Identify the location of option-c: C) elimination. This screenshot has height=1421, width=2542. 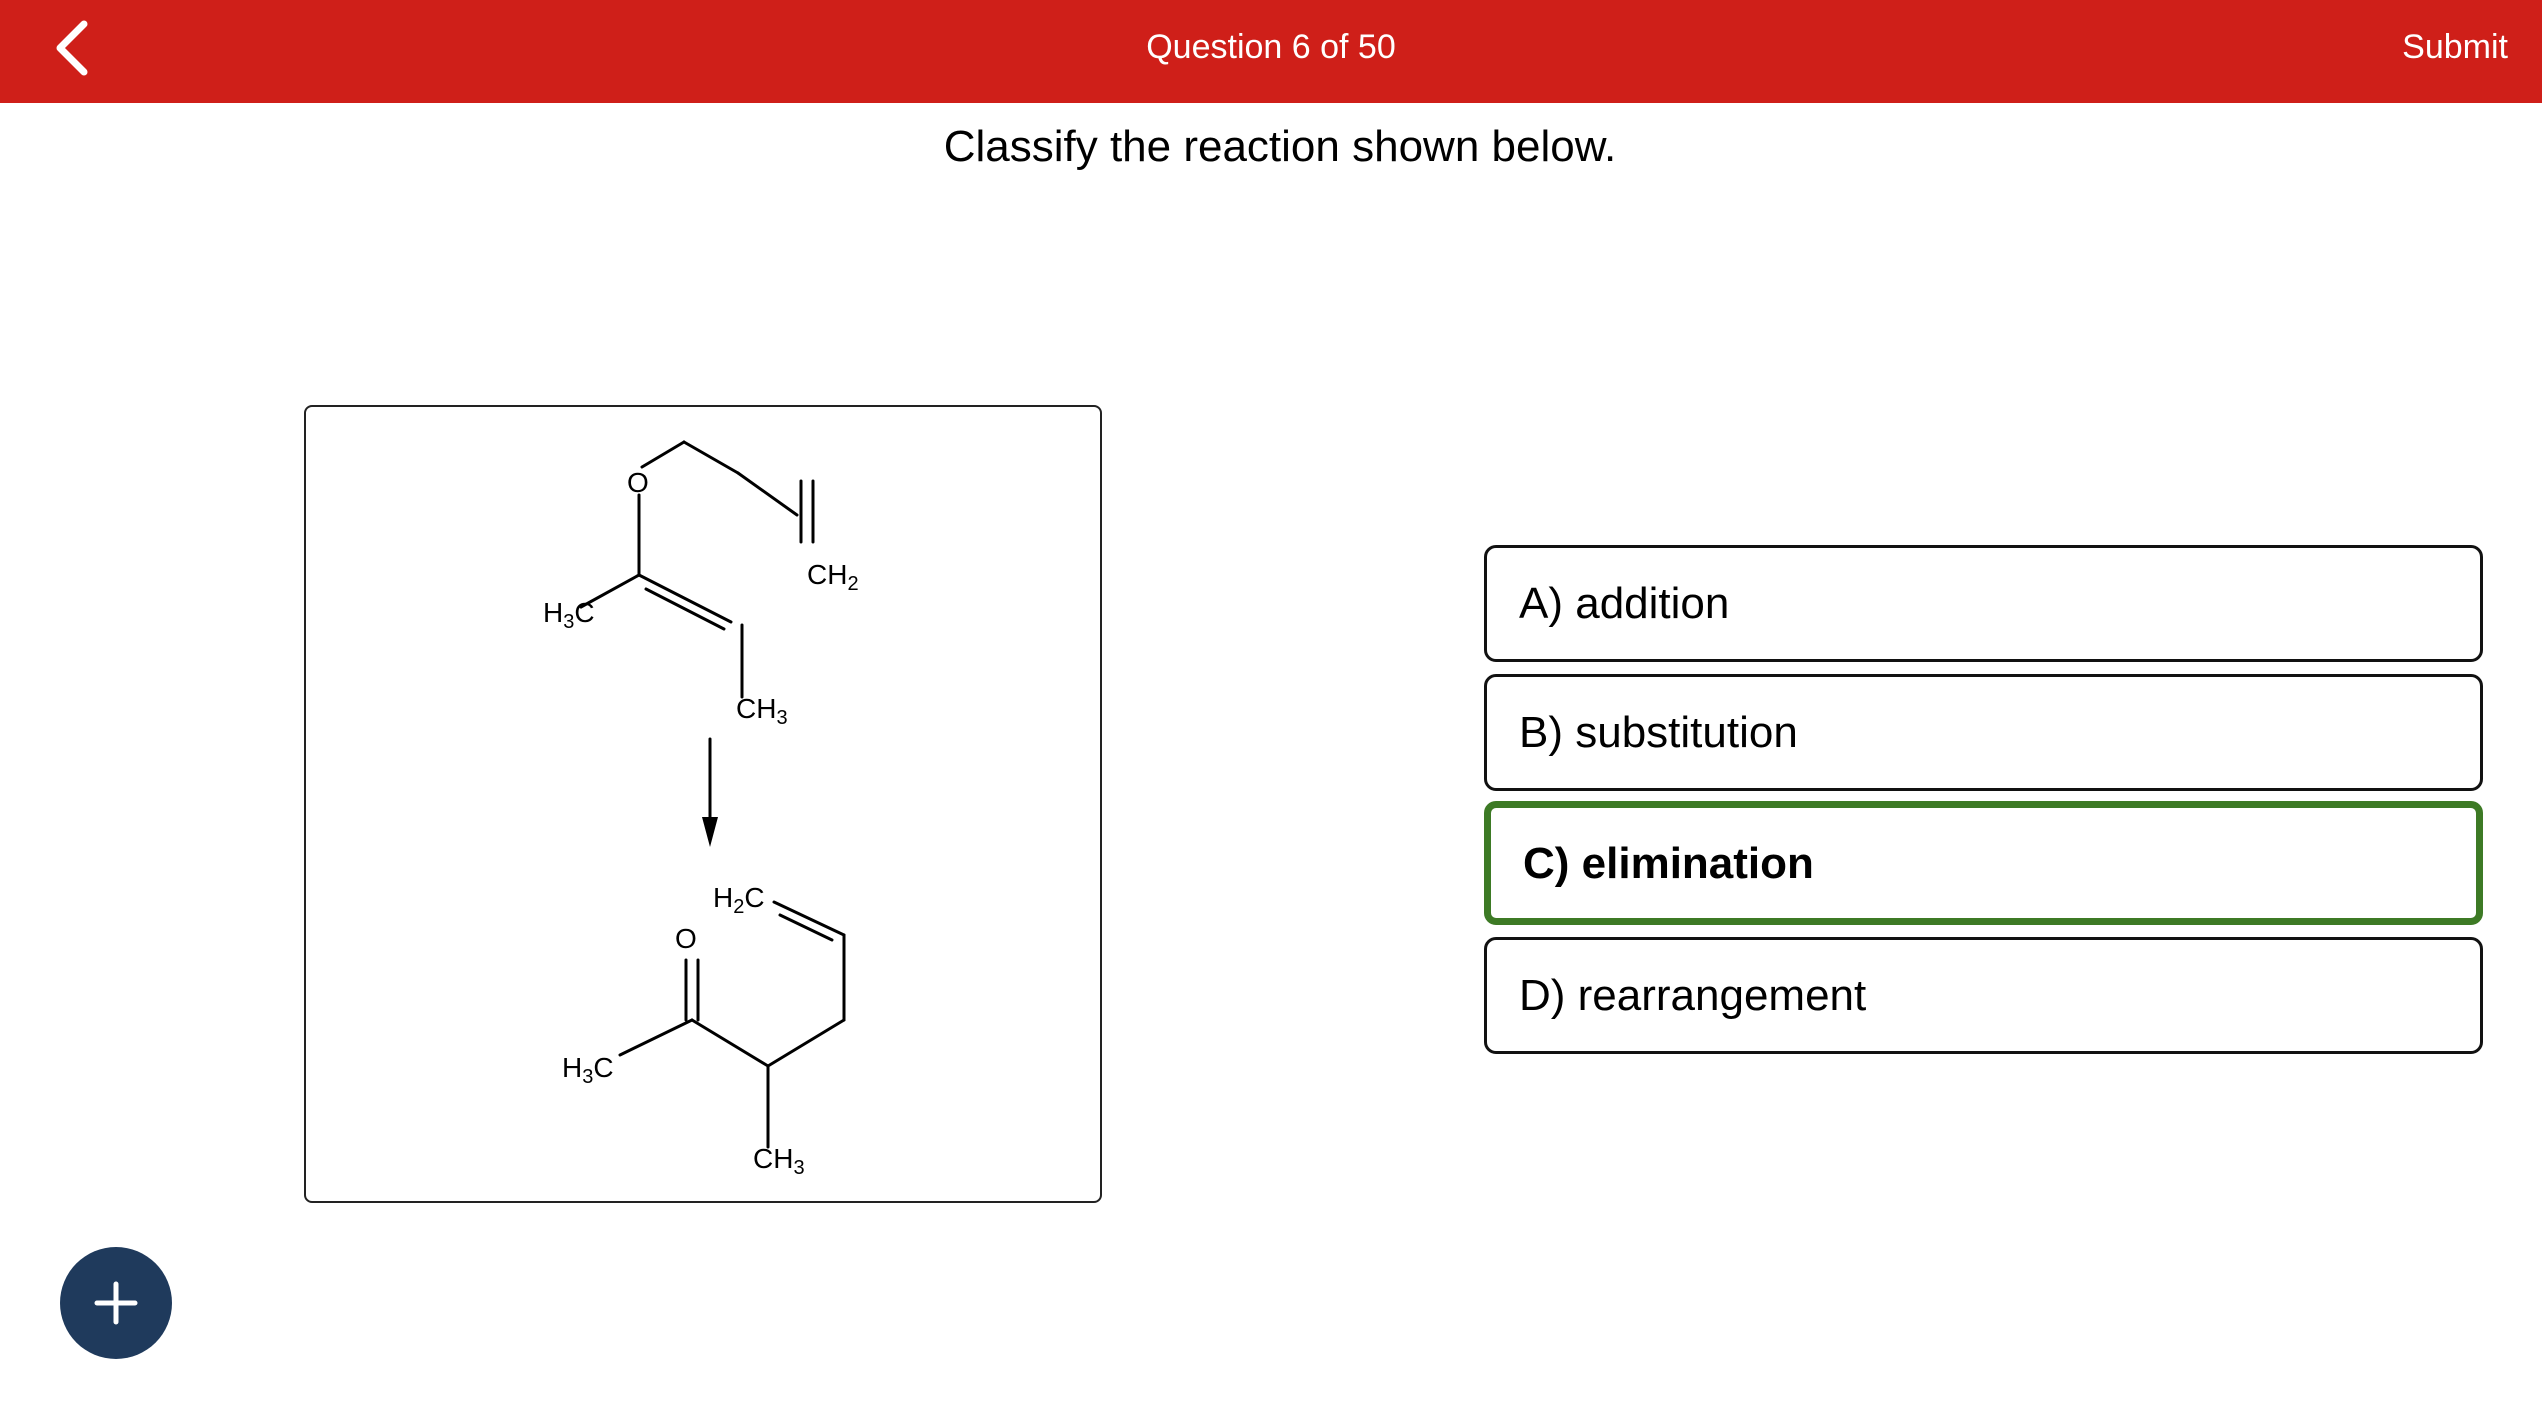
(1983, 863).